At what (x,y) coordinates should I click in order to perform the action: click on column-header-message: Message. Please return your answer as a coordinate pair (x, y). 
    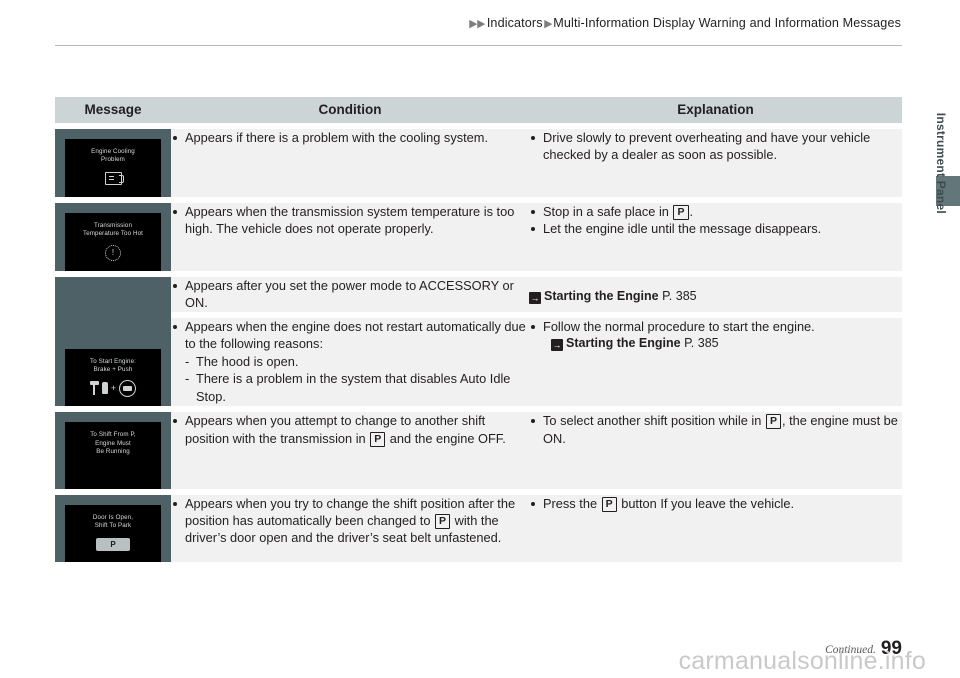
    Looking at the image, I should click on (113, 110).